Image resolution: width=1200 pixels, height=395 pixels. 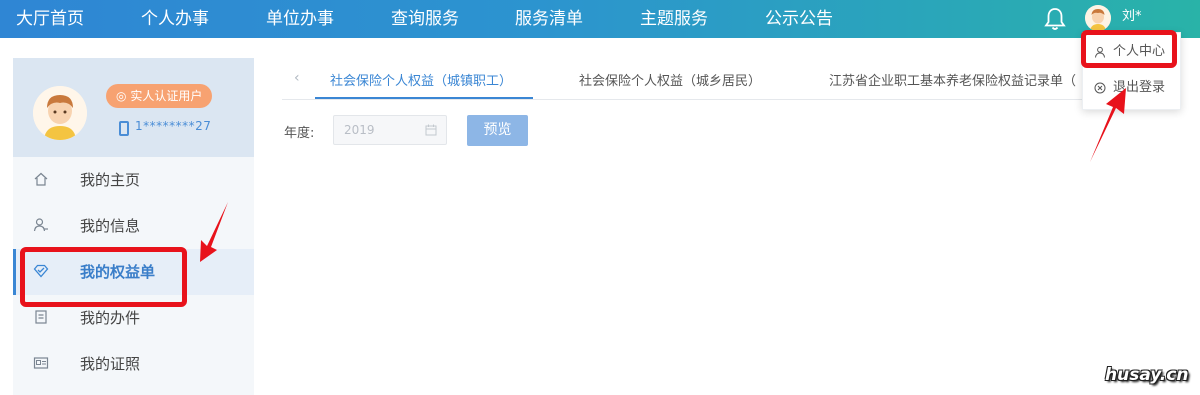 What do you see at coordinates (421, 79) in the screenshot?
I see `tab-urban-employee: 社会保险个人权益（城镇职工）` at bounding box center [421, 79].